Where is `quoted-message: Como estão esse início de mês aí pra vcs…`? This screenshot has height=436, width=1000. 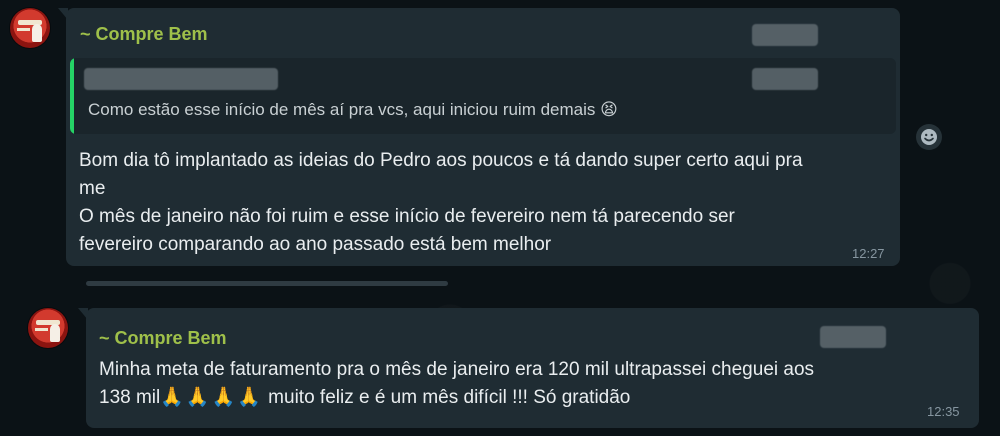
quoted-message: Como estão esse início de mês aí pra vcs… is located at coordinates (483, 96).